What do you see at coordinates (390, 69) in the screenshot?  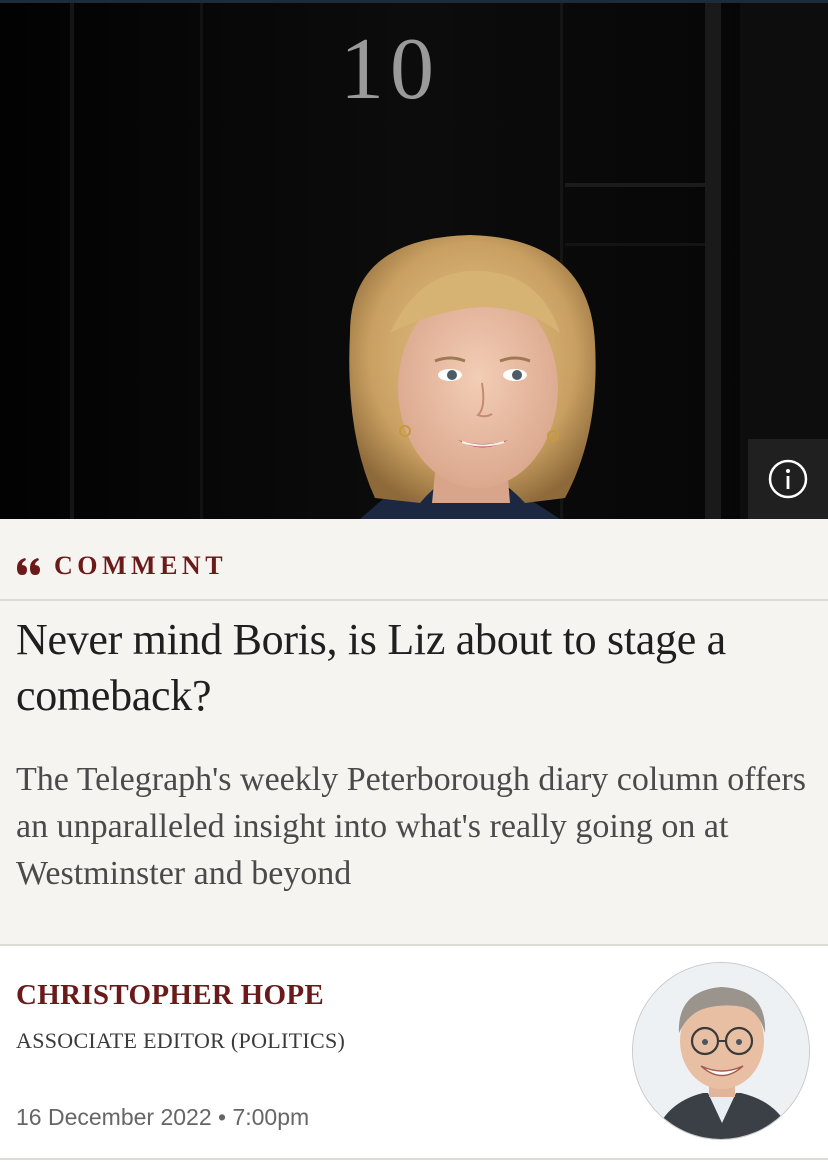 I see `door-number: 10` at bounding box center [390, 69].